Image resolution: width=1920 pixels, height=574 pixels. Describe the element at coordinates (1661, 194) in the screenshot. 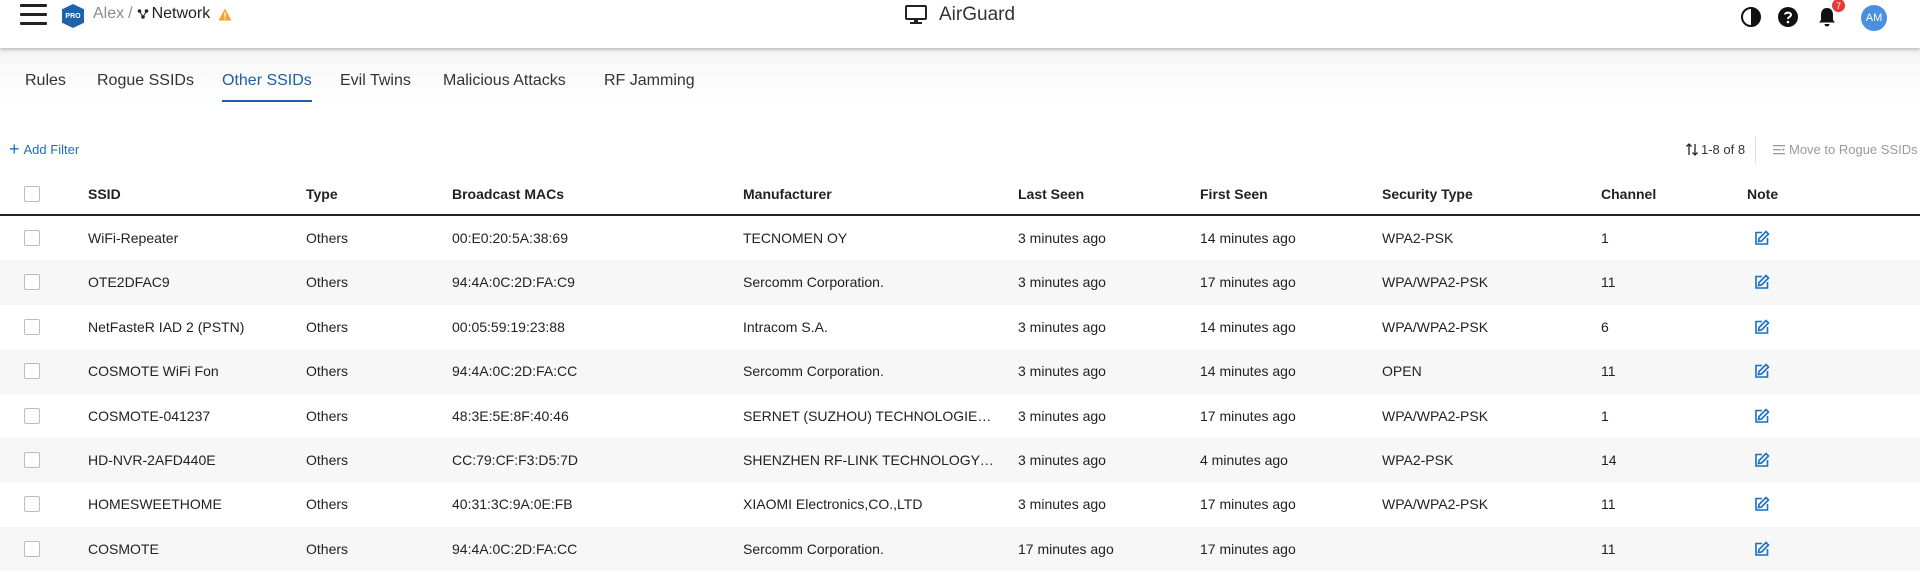

I see `column-header-channel: Channel` at that location.